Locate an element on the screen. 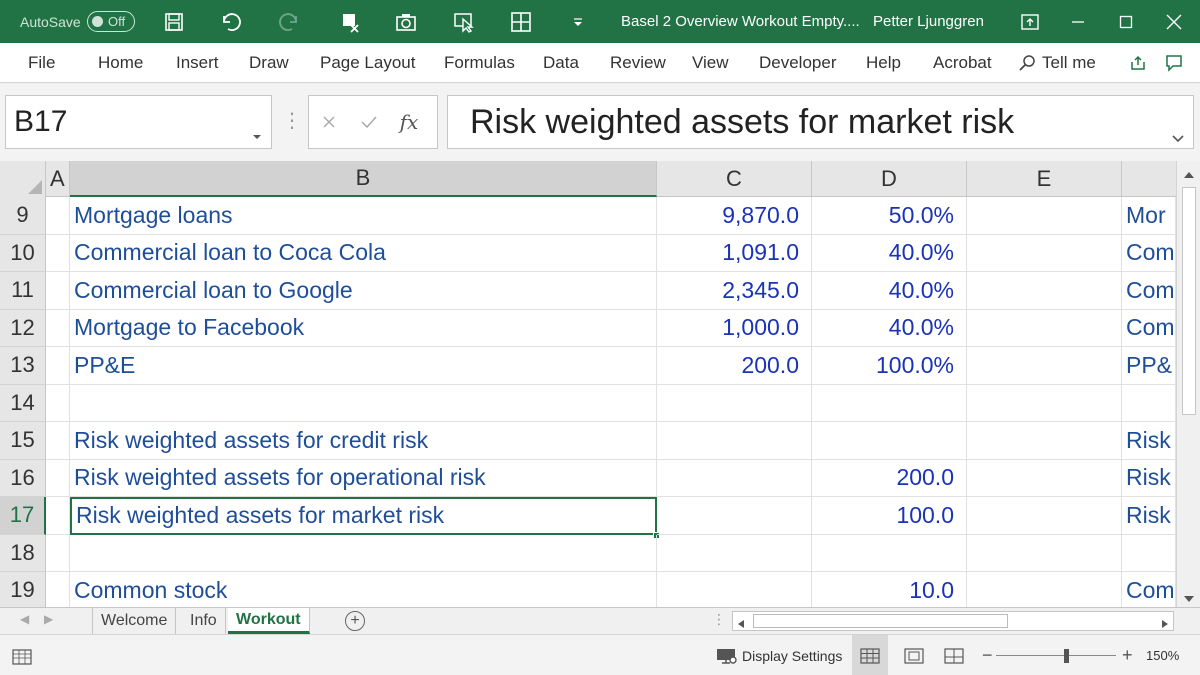 This screenshot has height=675, width=1200. horizontal-scroll-thumb is located at coordinates (880, 621).